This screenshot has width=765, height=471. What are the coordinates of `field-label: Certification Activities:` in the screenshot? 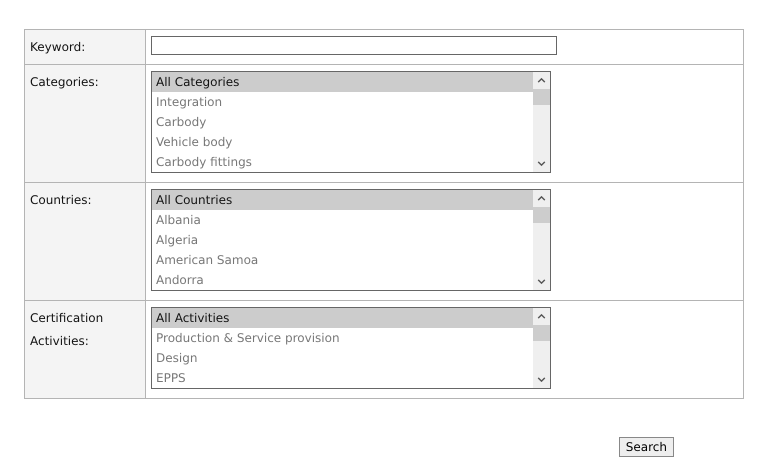 It's located at (67, 330).